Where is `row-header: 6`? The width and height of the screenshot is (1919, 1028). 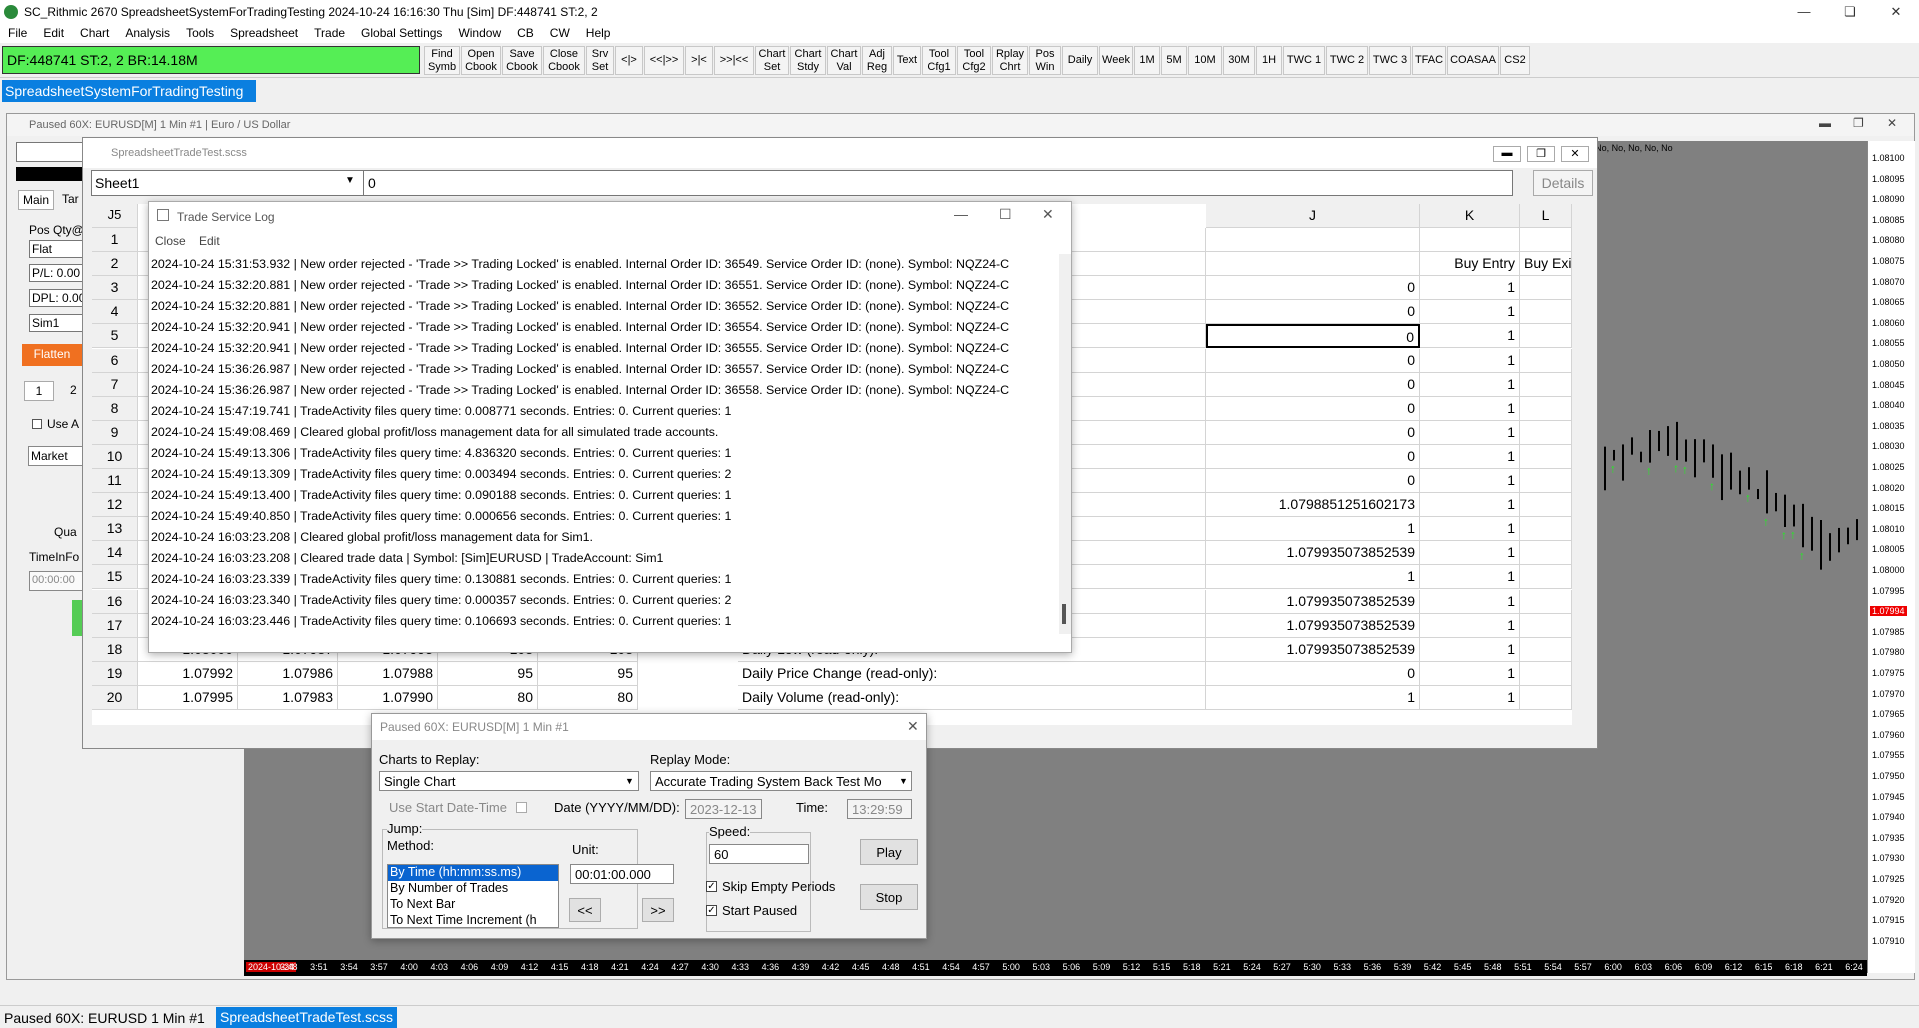
row-header: 6 is located at coordinates (115, 360).